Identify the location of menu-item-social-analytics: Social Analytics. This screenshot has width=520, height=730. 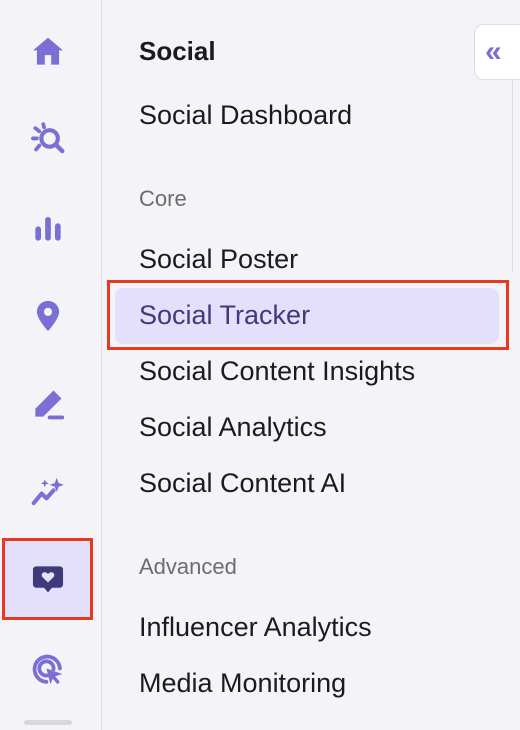
(233, 427).